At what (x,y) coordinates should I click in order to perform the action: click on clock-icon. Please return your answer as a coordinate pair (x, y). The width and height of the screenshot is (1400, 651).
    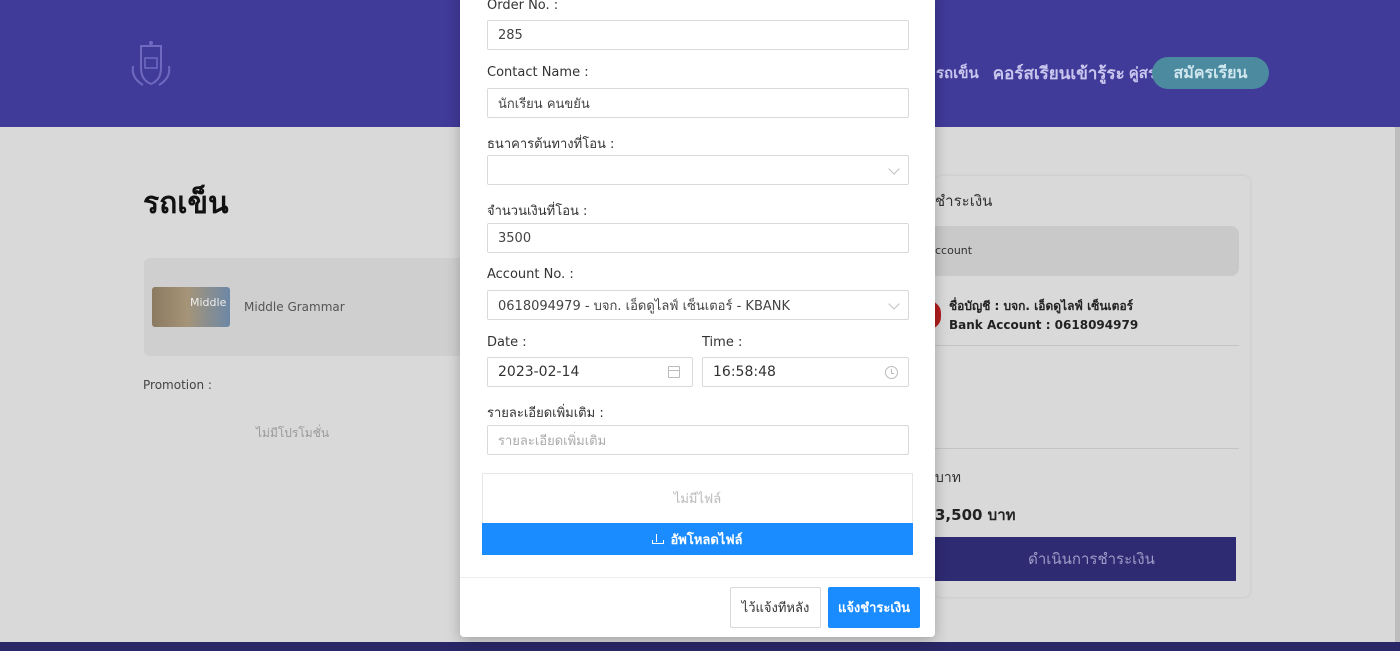
    Looking at the image, I should click on (891, 372).